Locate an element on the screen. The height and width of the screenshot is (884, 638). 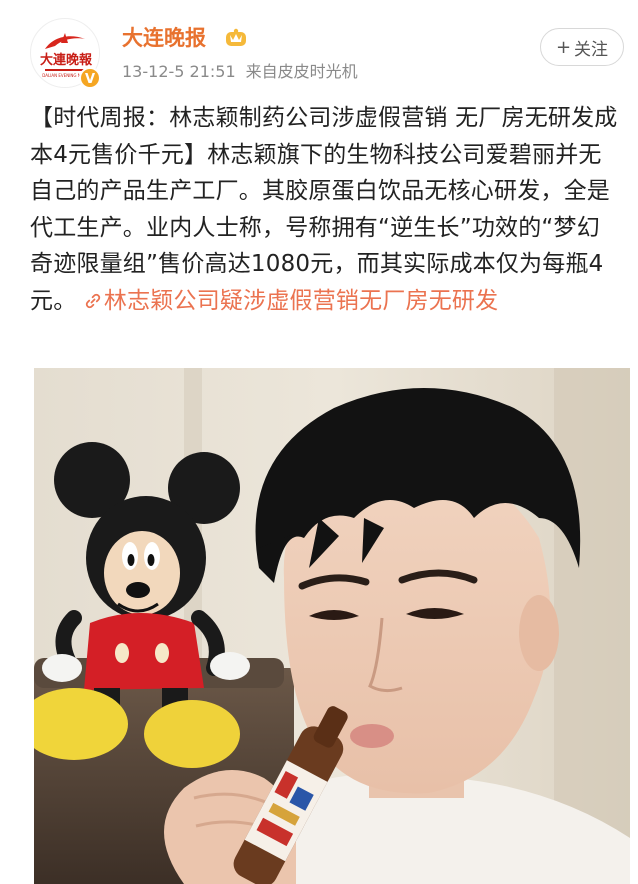
svg-text: V is located at coordinates (90, 79).